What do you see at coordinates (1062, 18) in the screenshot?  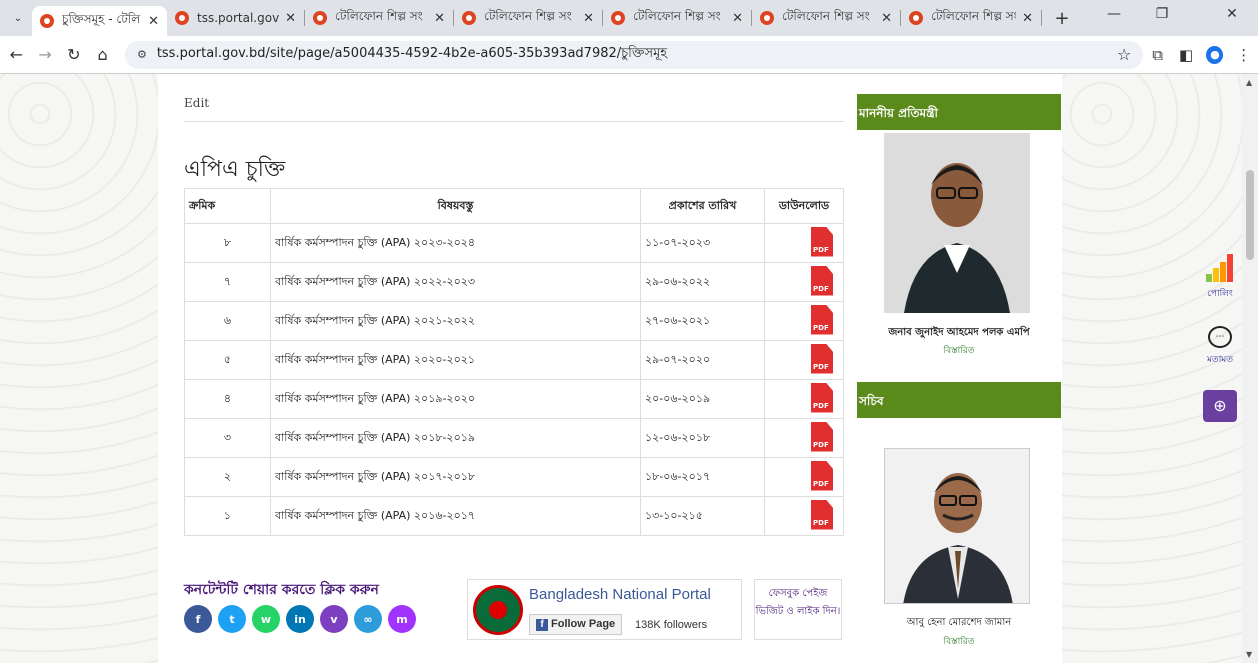 I see `new-tab-plus-icon: +` at bounding box center [1062, 18].